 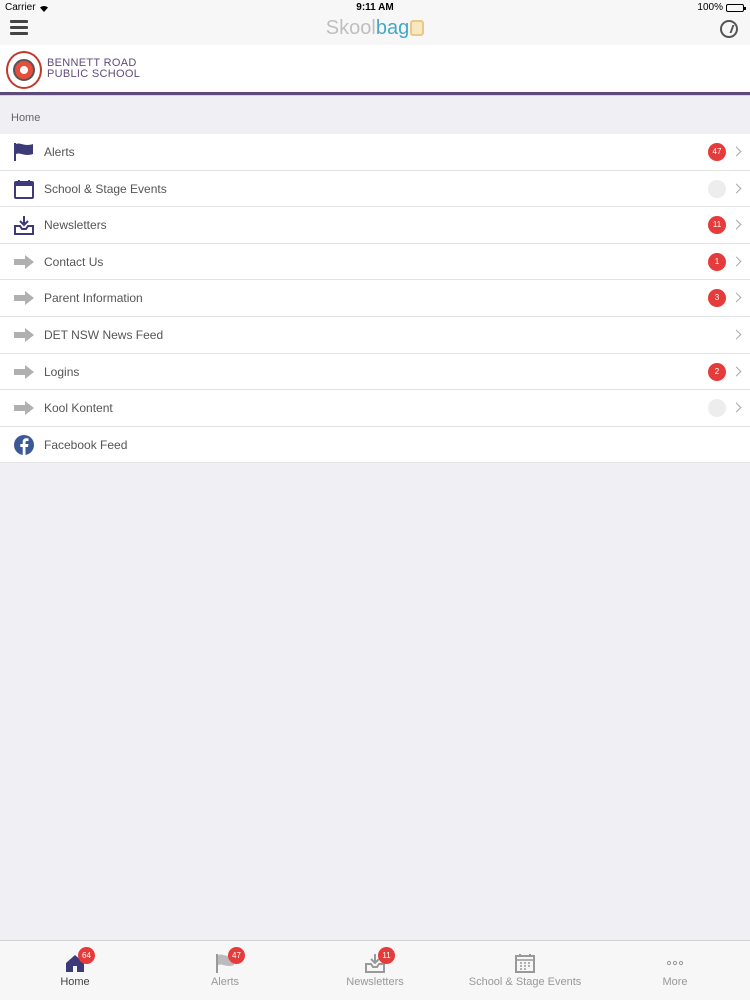 I want to click on tab-school-stage-events: School & Stage Events, so click(x=525, y=970).